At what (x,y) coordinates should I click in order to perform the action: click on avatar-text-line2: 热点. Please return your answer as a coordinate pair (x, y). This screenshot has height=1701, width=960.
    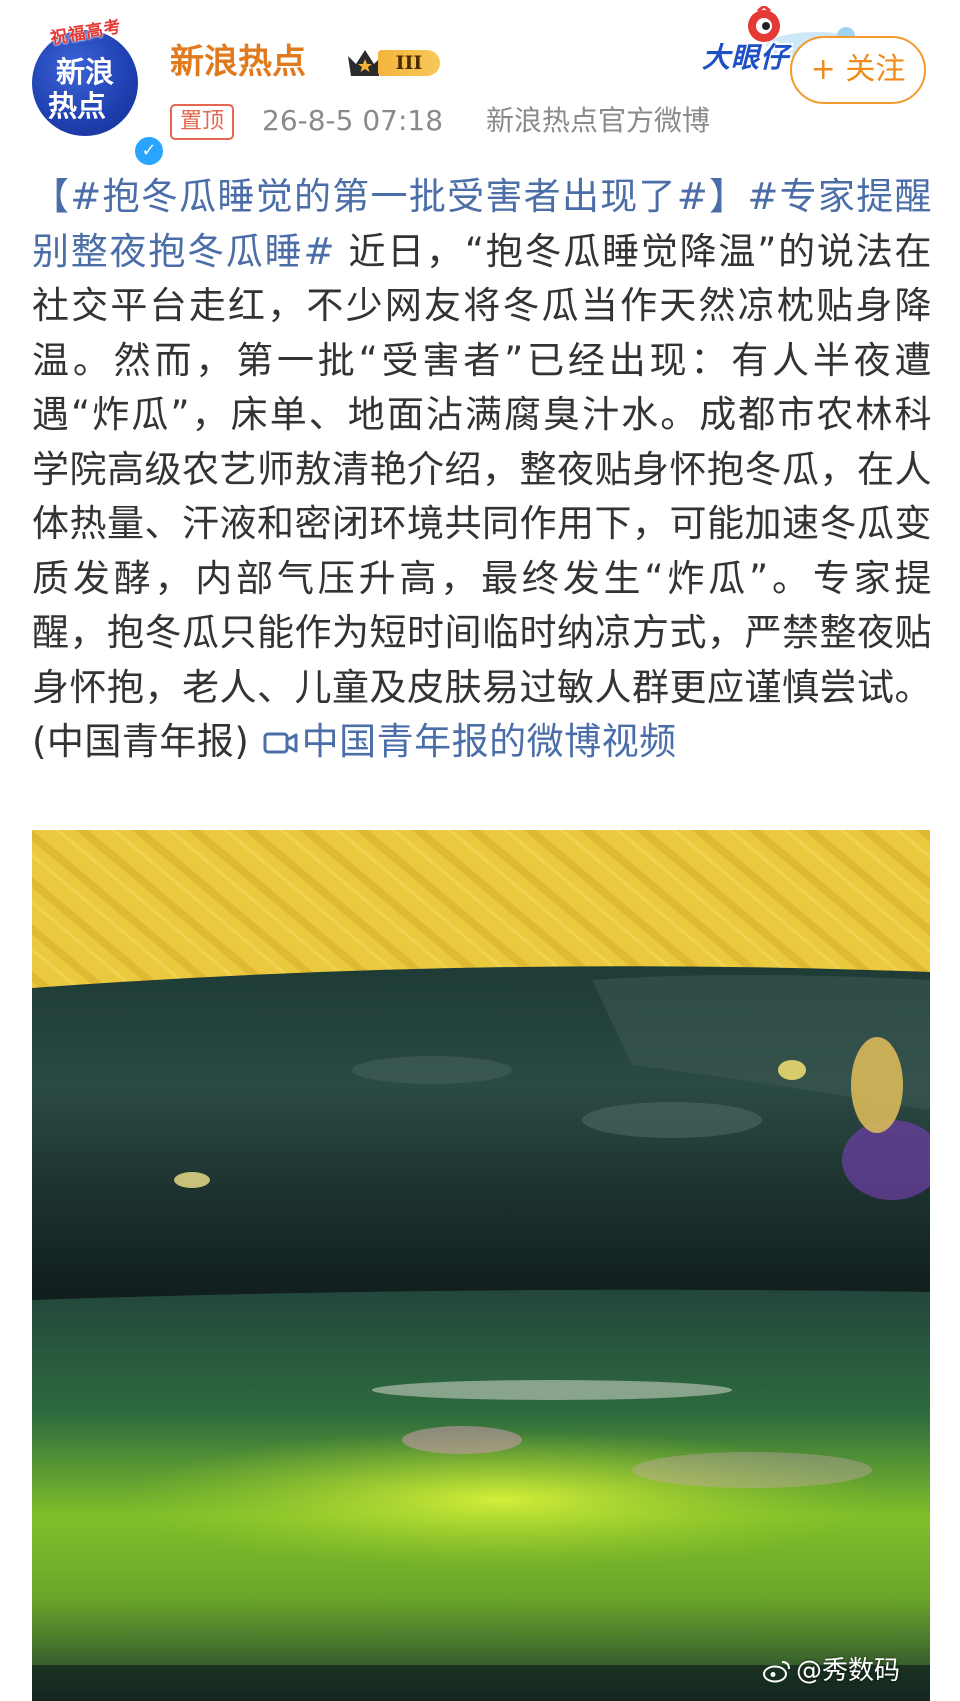
    Looking at the image, I should click on (76, 106).